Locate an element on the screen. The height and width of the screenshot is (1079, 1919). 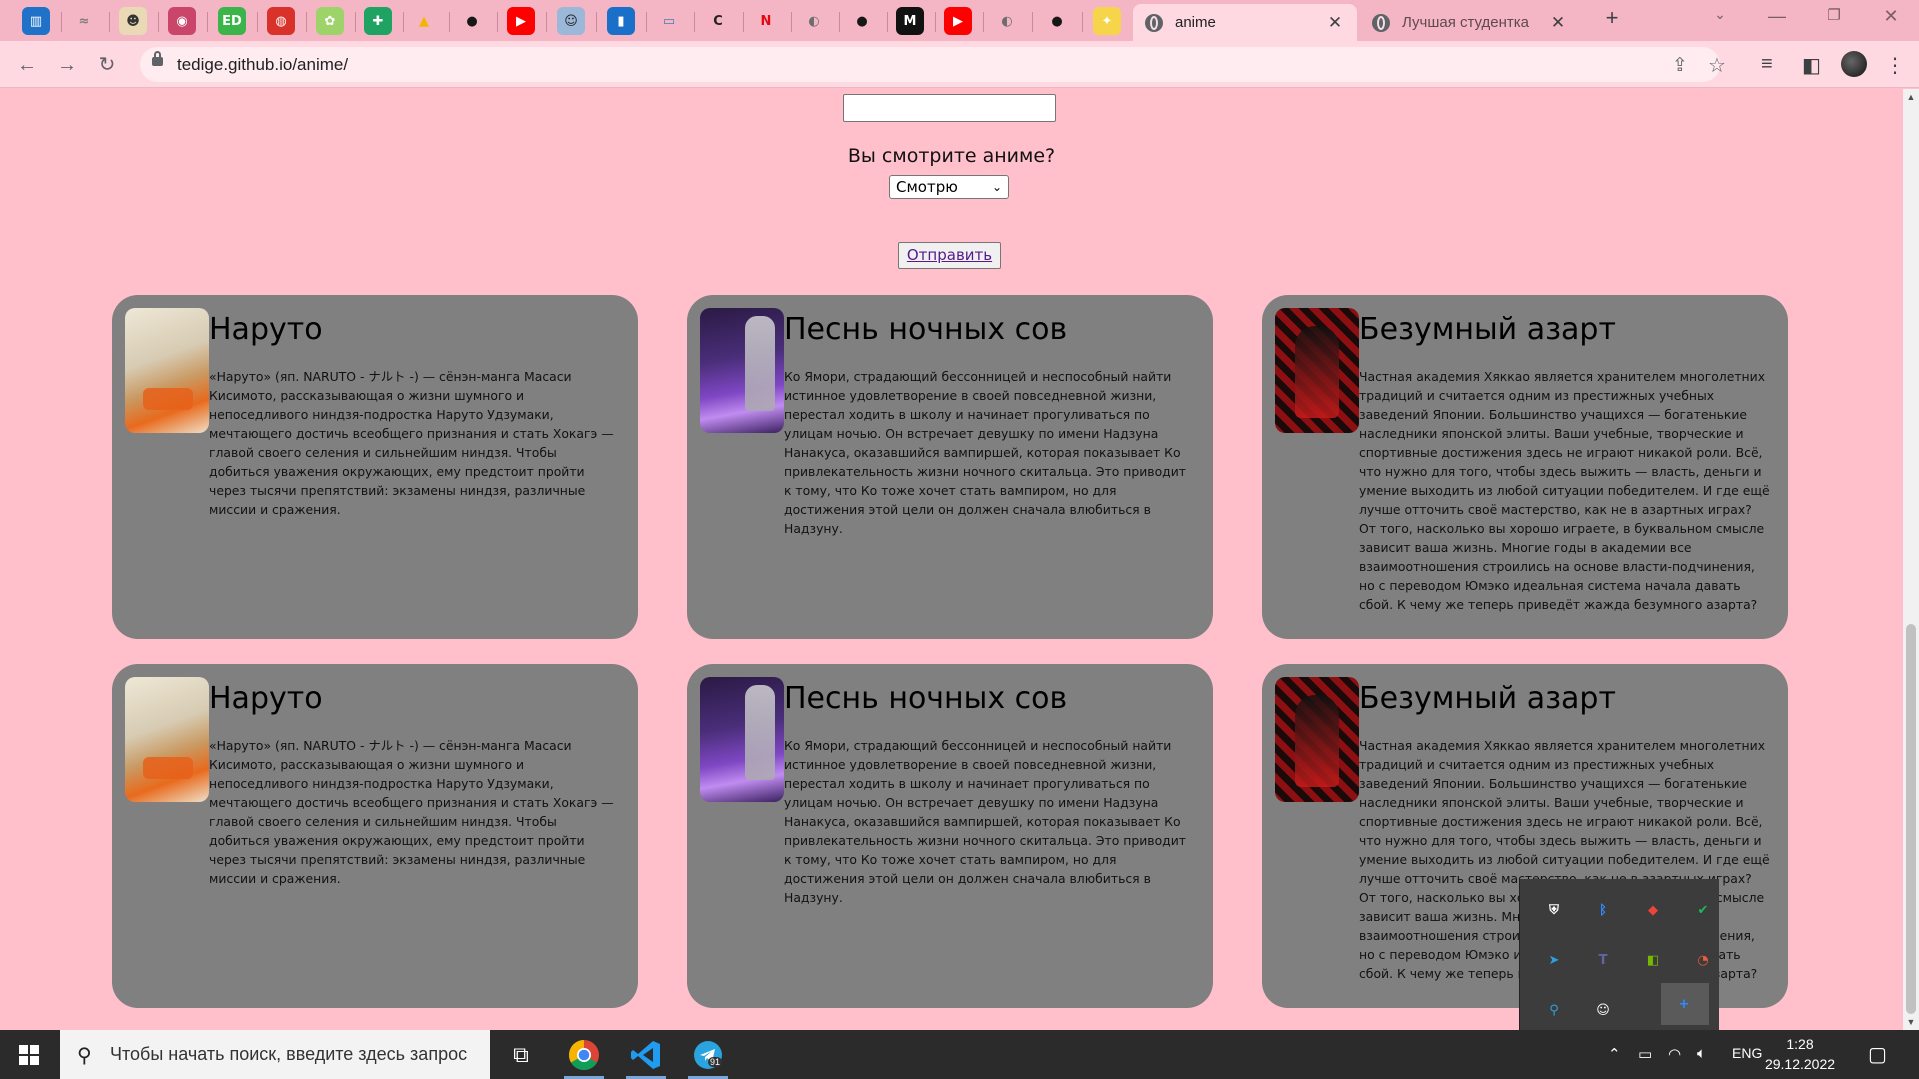
sheets-icon: ✚ is located at coordinates (378, 21).